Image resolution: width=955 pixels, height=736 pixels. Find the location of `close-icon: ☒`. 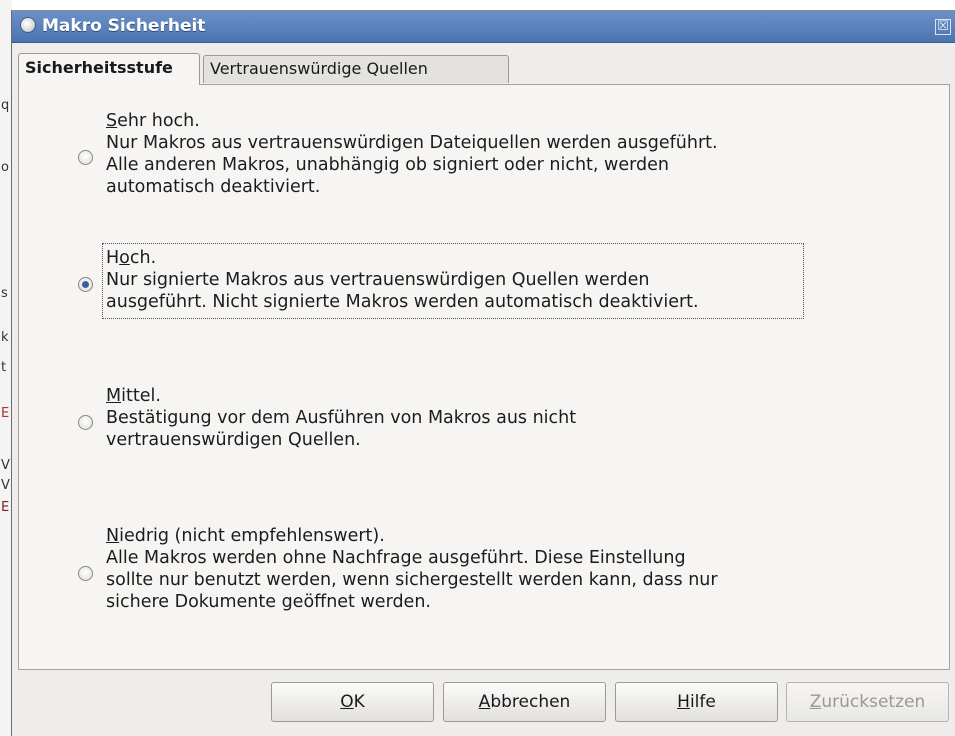

close-icon: ☒ is located at coordinates (943, 27).